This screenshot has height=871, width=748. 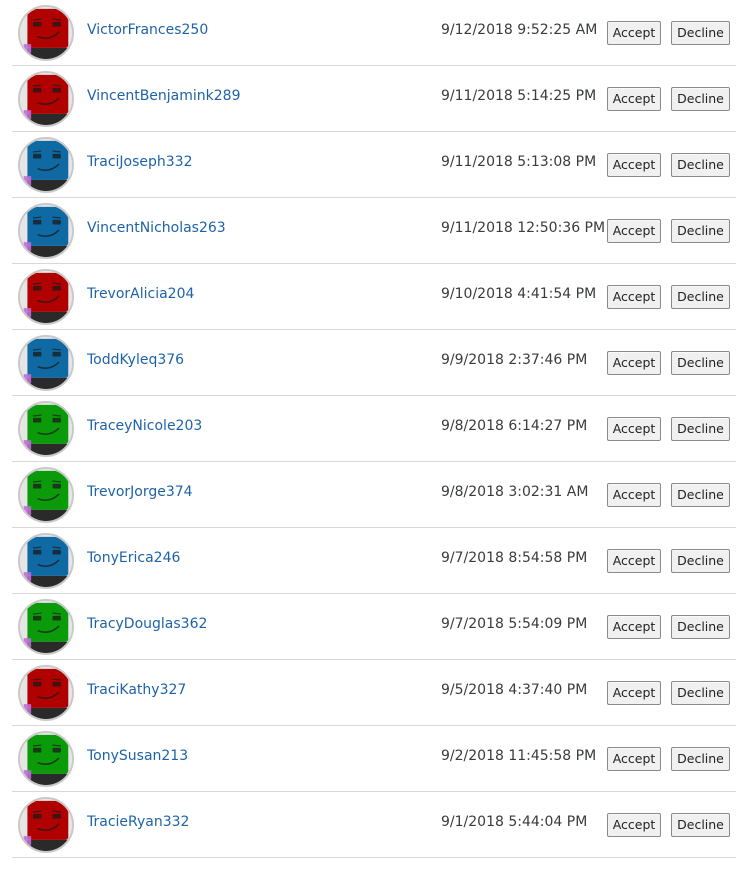 I want to click on request-date: 9/7/2018 8:54:58 PM, so click(x=514, y=558).